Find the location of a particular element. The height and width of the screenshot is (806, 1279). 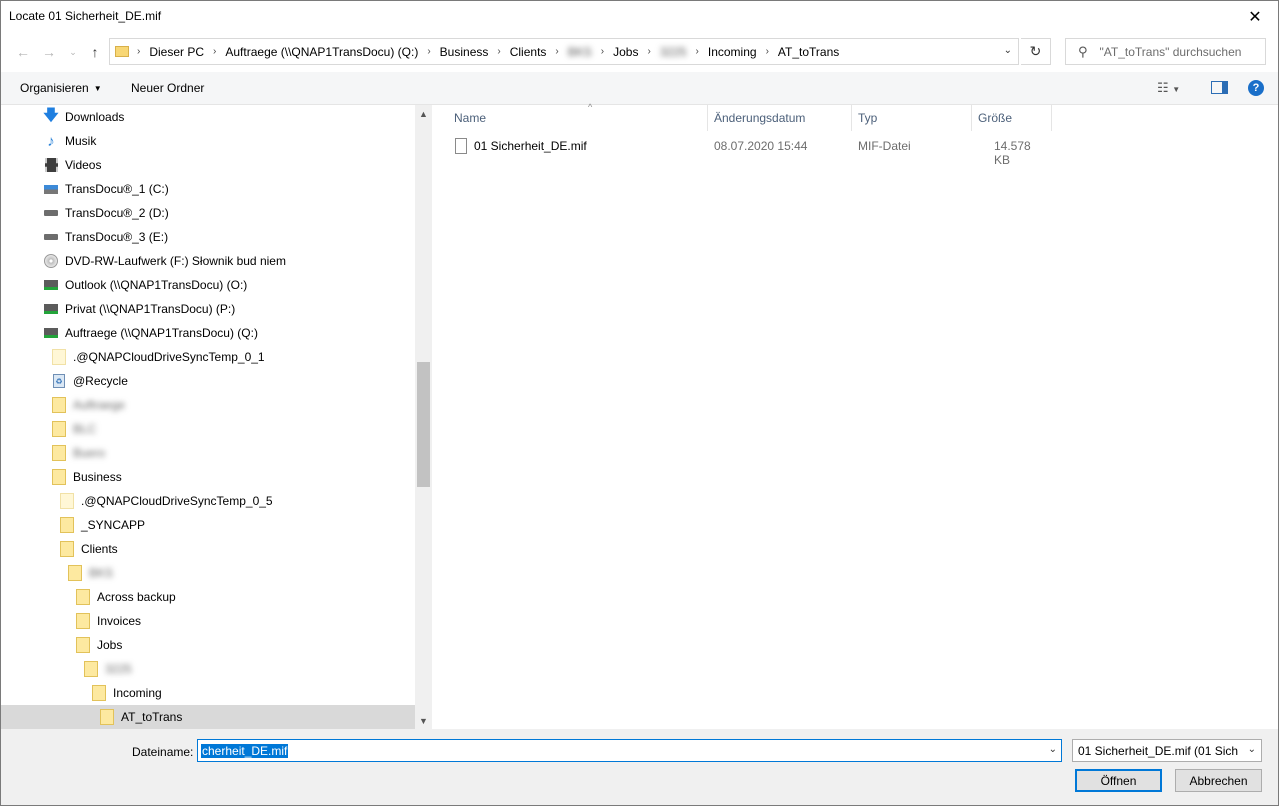

nav-tree-item: AT_toTrans is located at coordinates (208, 717).